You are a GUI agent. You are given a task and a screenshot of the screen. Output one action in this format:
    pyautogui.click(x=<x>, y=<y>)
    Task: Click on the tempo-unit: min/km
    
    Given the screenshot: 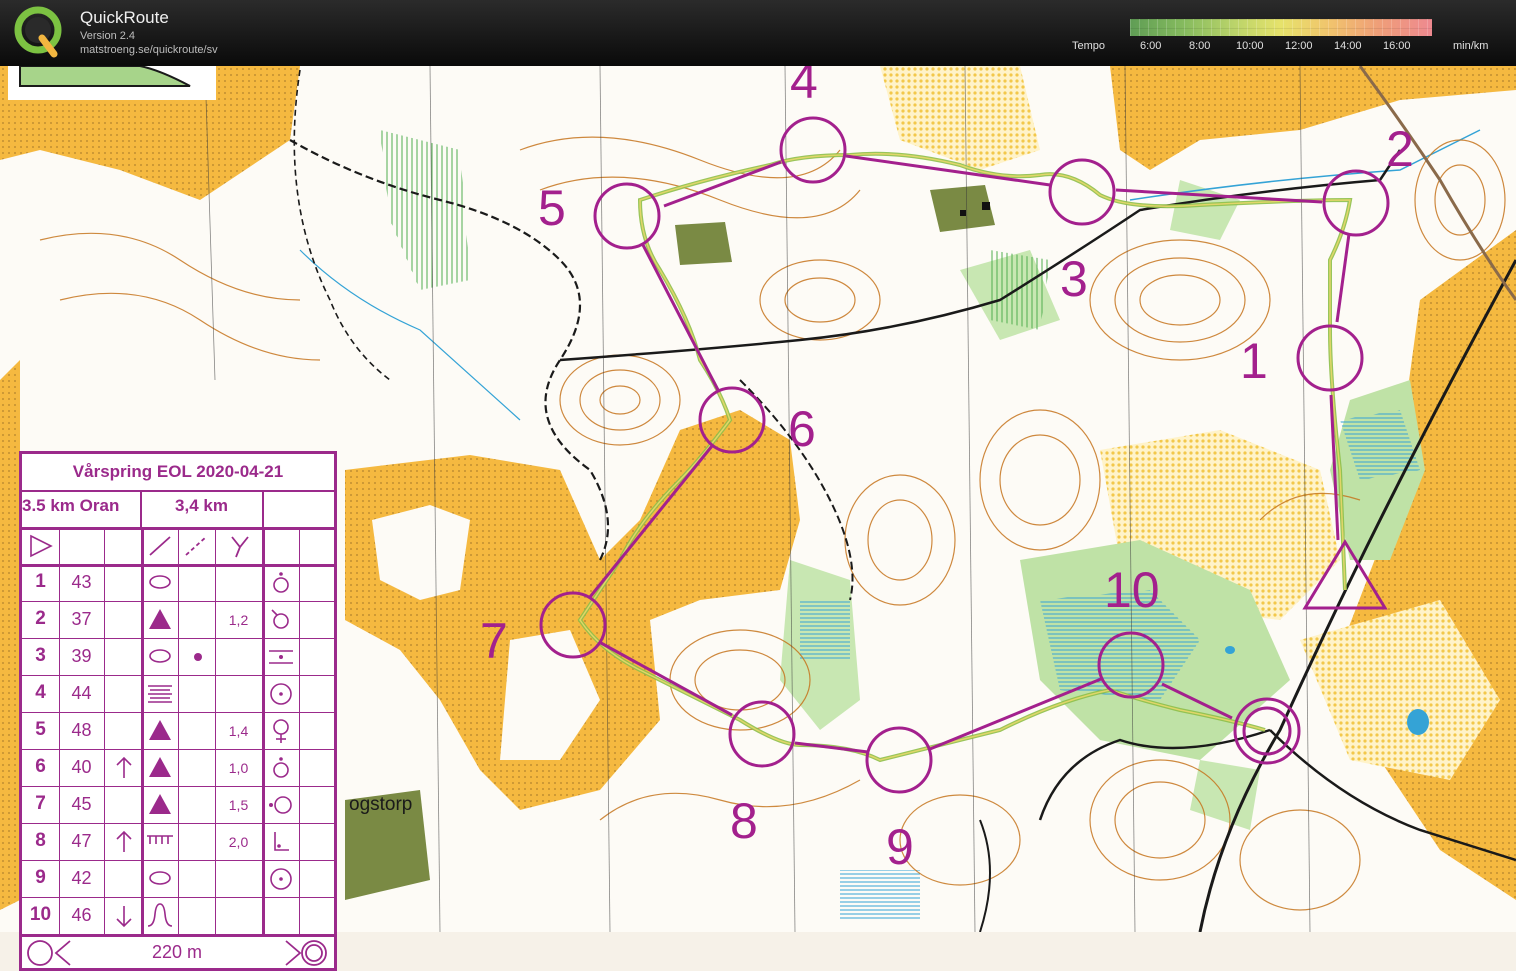 What is the action you would take?
    pyautogui.click(x=1471, y=46)
    